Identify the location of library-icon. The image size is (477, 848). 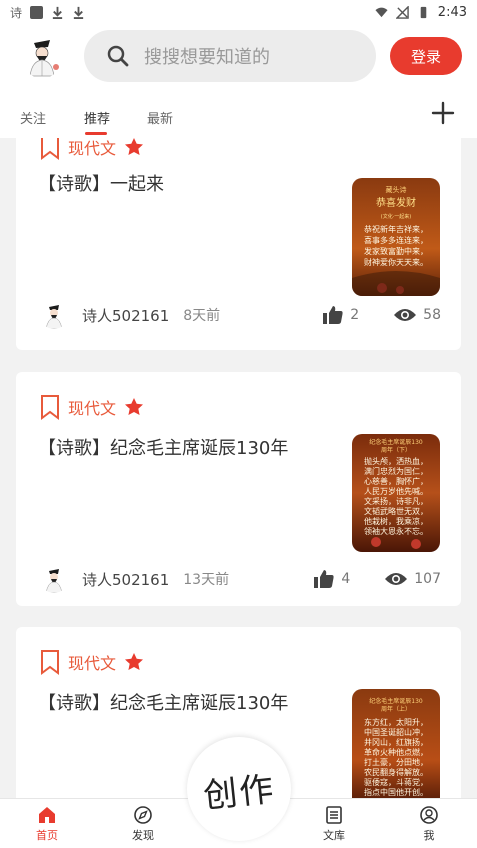
(334, 815).